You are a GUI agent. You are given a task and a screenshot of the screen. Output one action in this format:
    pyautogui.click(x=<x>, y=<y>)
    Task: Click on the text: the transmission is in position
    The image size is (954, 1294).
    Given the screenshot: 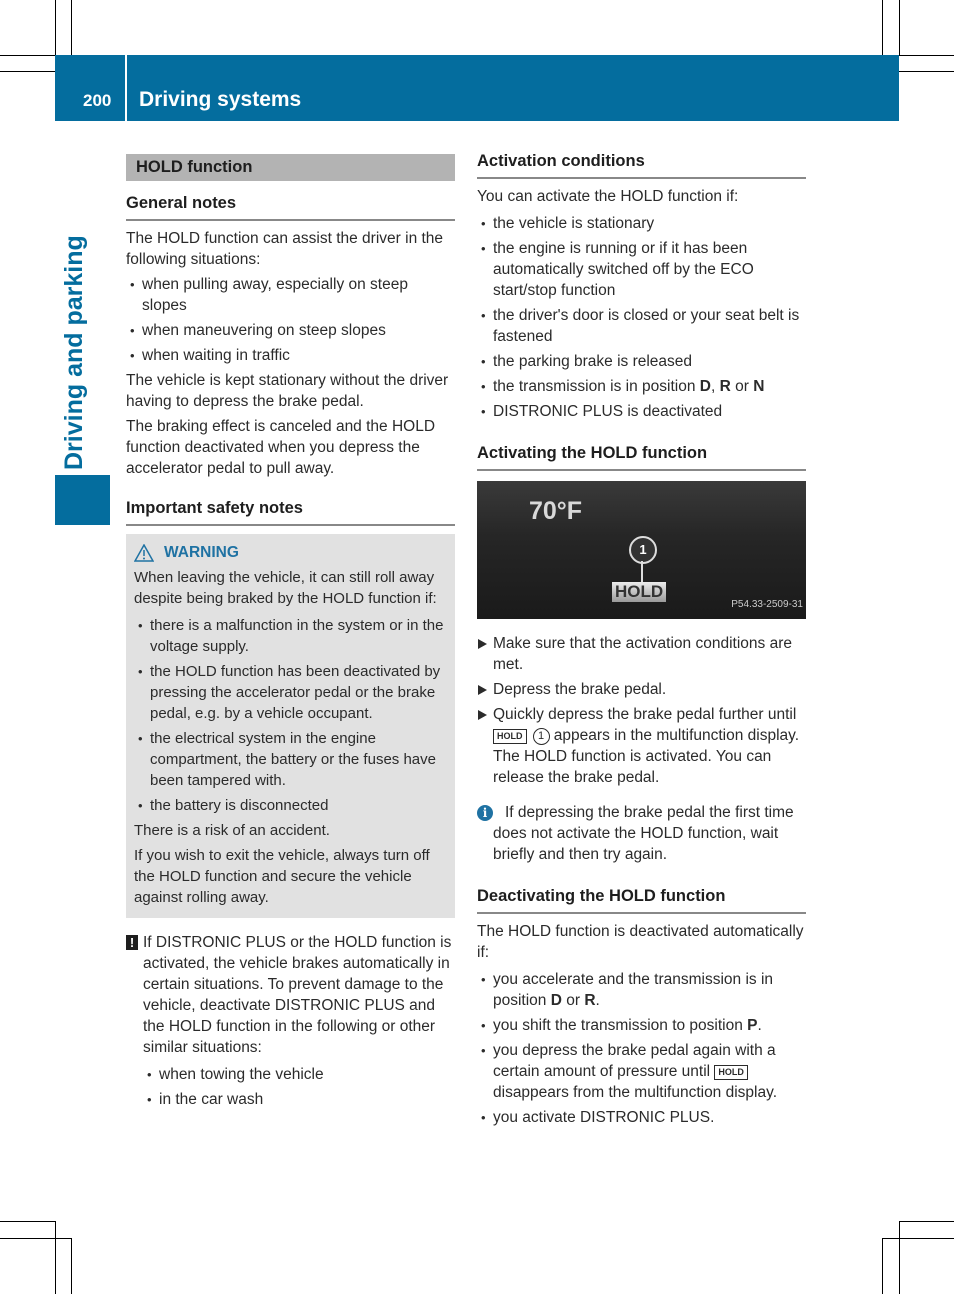 What is the action you would take?
    pyautogui.click(x=596, y=386)
    